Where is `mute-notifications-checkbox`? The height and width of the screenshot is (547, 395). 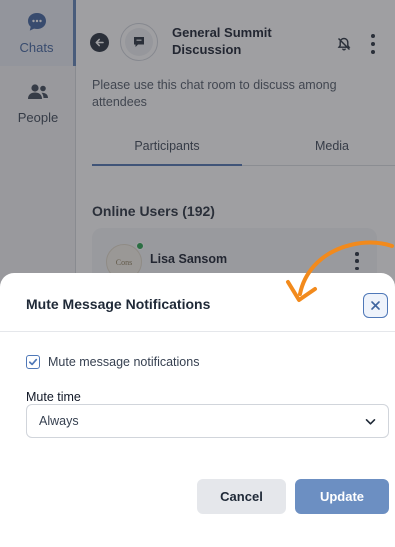
mute-notifications-checkbox is located at coordinates (33, 362).